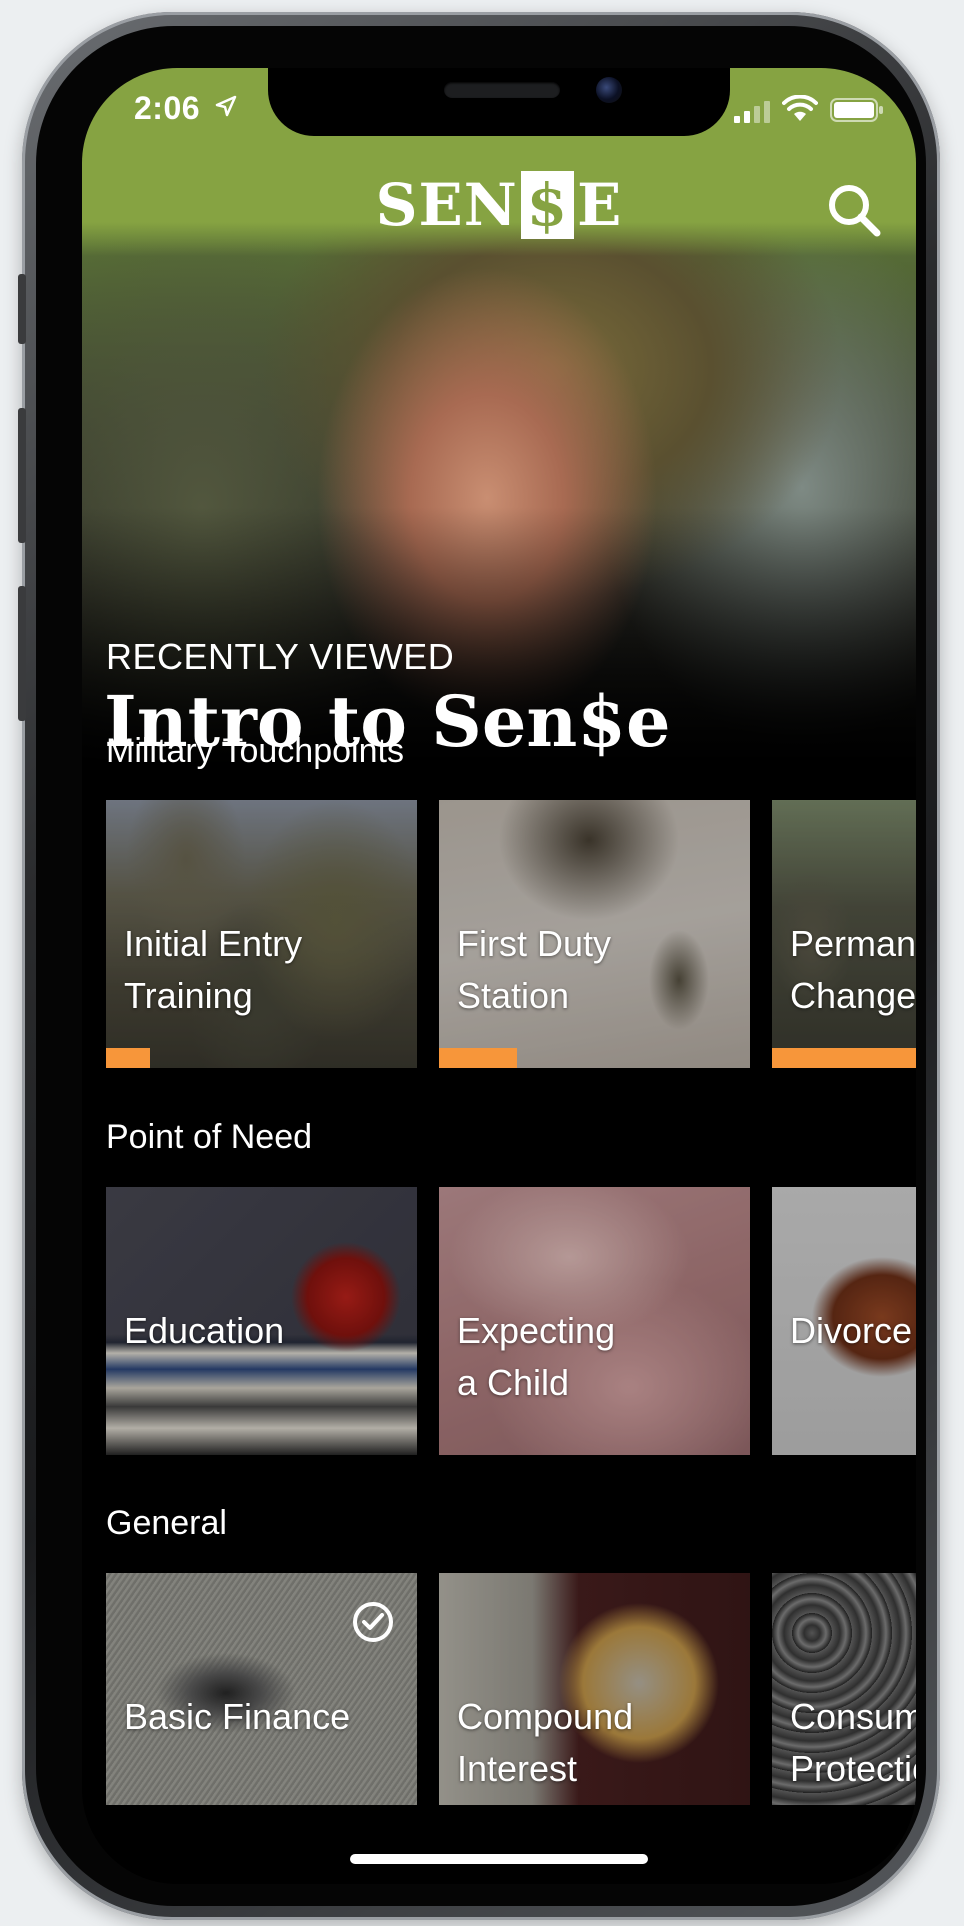 This screenshot has height=1926, width=964. Describe the element at coordinates (373, 1622) in the screenshot. I see `checkmark-circle-icon` at that location.